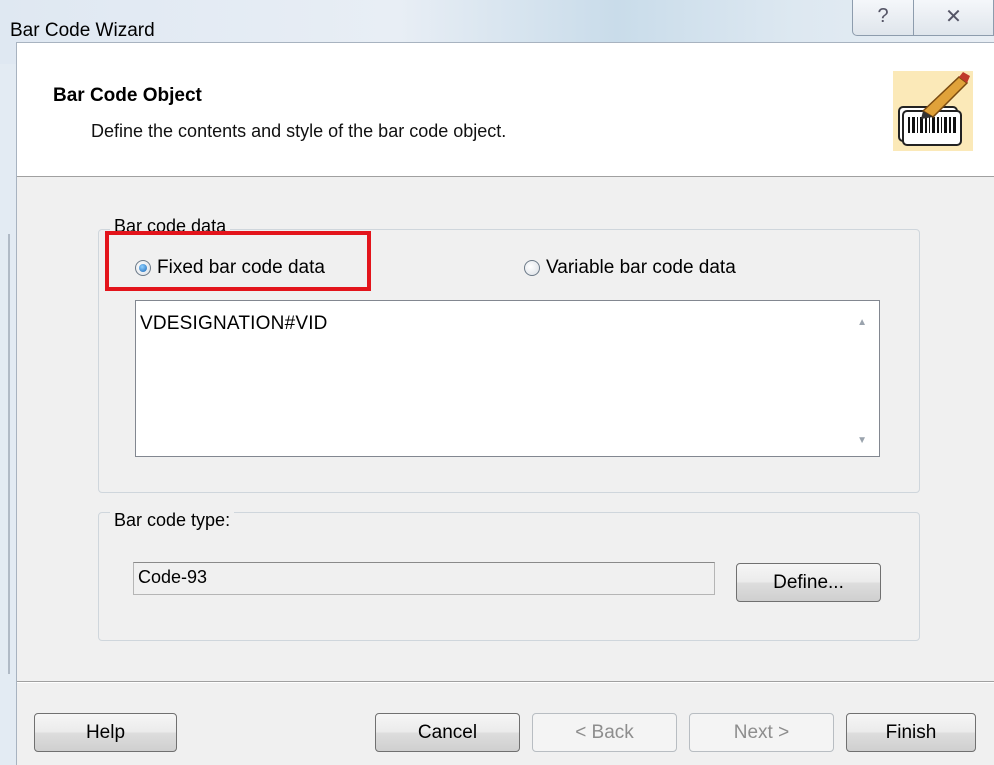 The width and height of the screenshot is (994, 765). Describe the element at coordinates (604, 732) in the screenshot. I see `back-button: < Back` at that location.